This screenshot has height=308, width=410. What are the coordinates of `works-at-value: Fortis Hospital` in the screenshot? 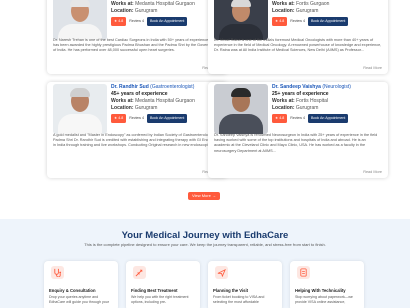 It's located at (312, 101).